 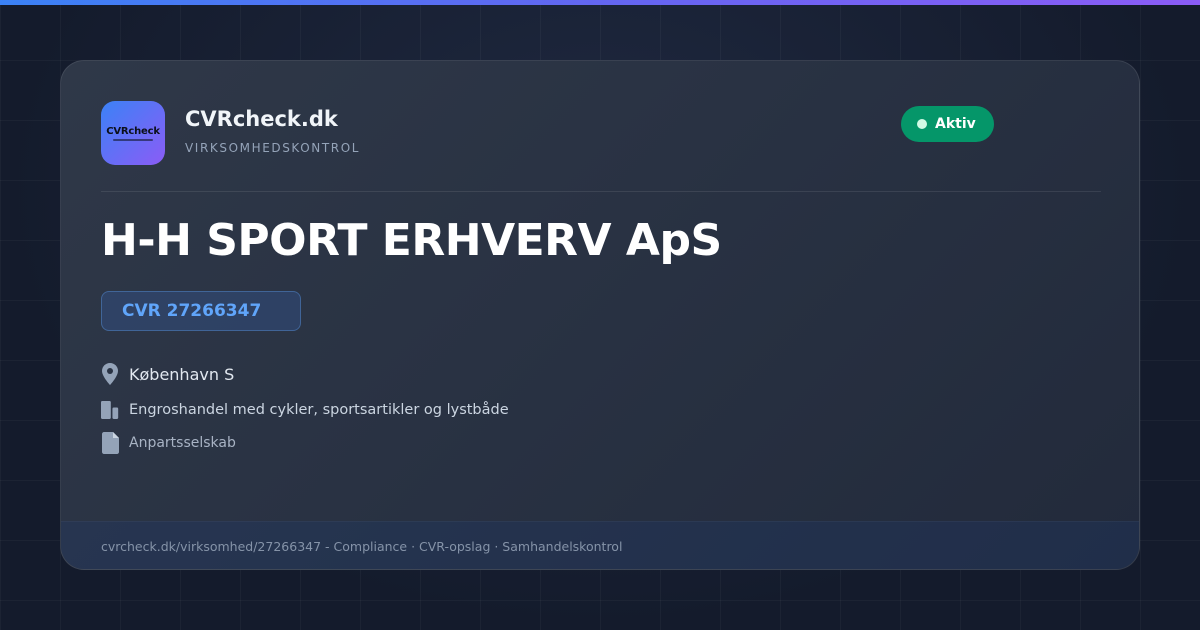 What do you see at coordinates (273, 148) in the screenshot?
I see `brand-tagline: VIRKSOMHEDSKONTROL` at bounding box center [273, 148].